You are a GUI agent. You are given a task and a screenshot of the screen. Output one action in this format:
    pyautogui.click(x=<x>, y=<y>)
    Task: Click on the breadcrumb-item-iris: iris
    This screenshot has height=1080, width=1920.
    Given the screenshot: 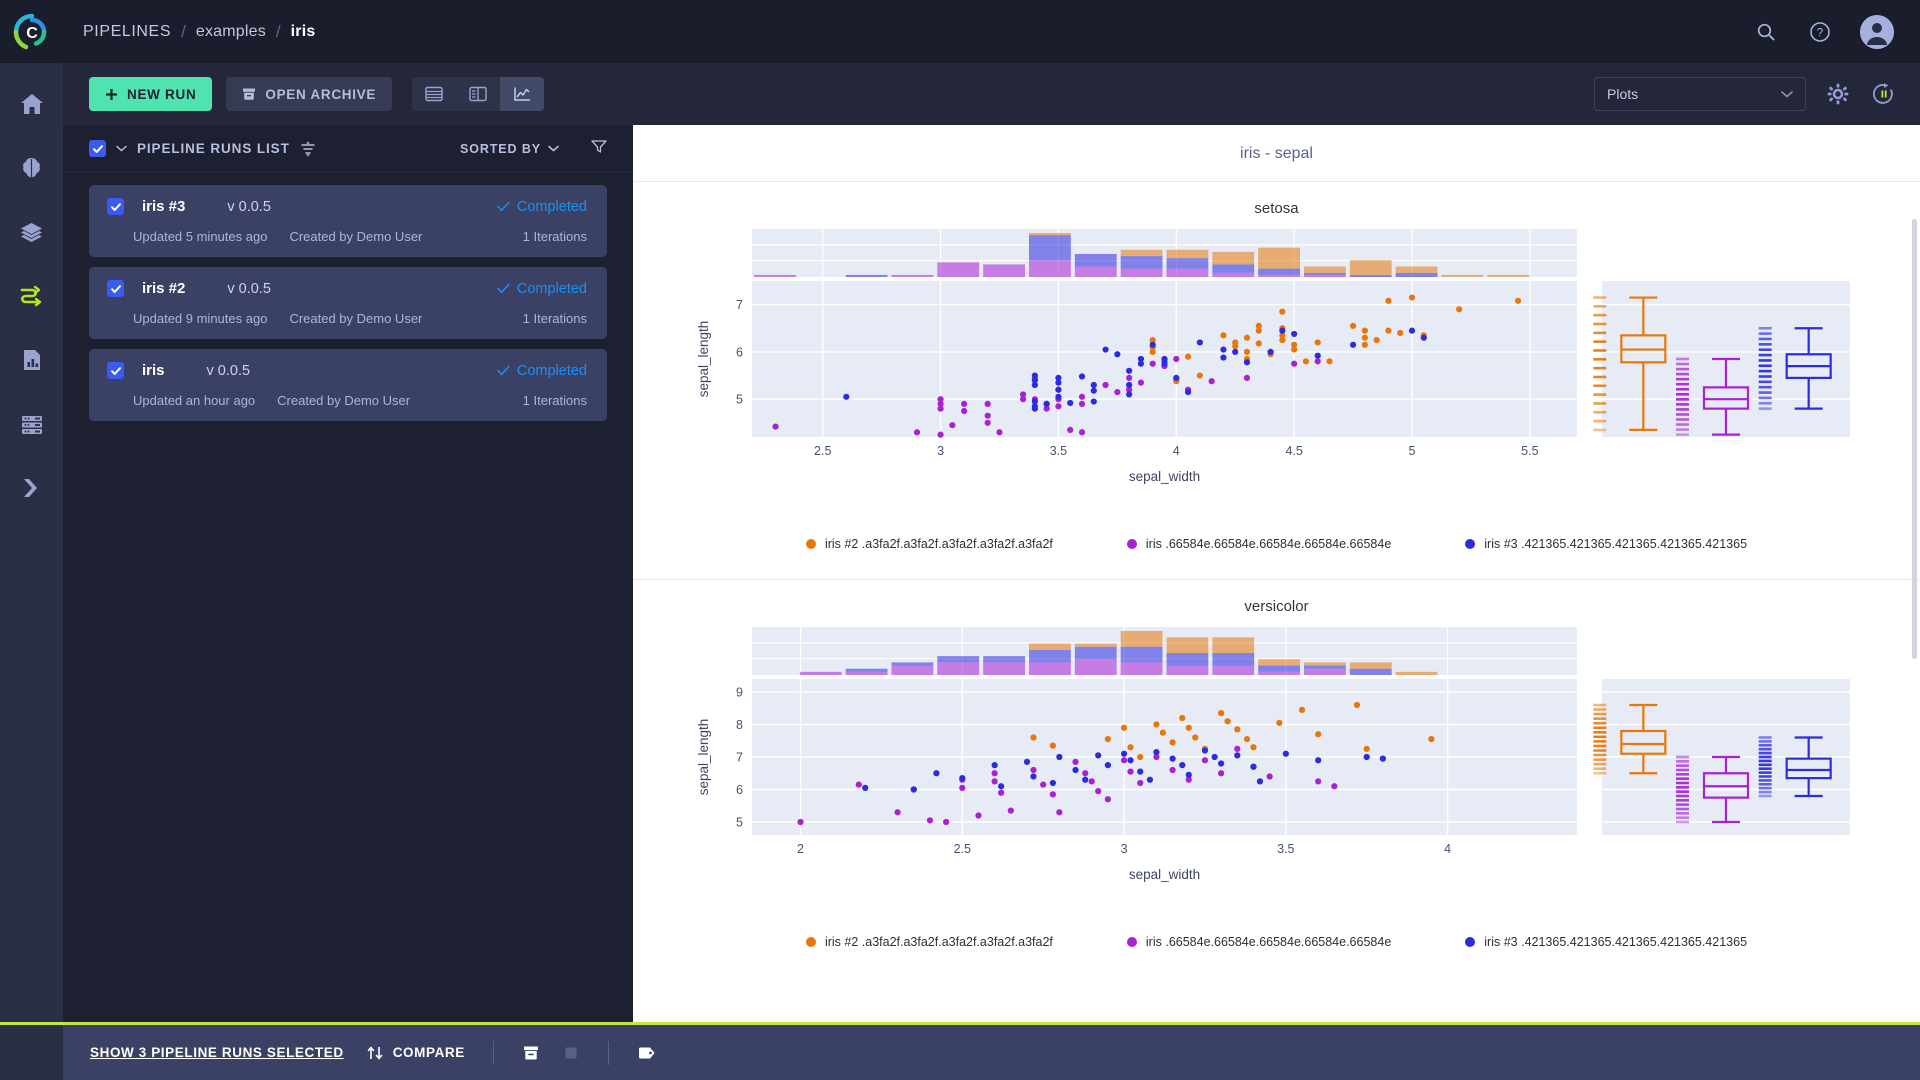 What is the action you would take?
    pyautogui.click(x=303, y=32)
    